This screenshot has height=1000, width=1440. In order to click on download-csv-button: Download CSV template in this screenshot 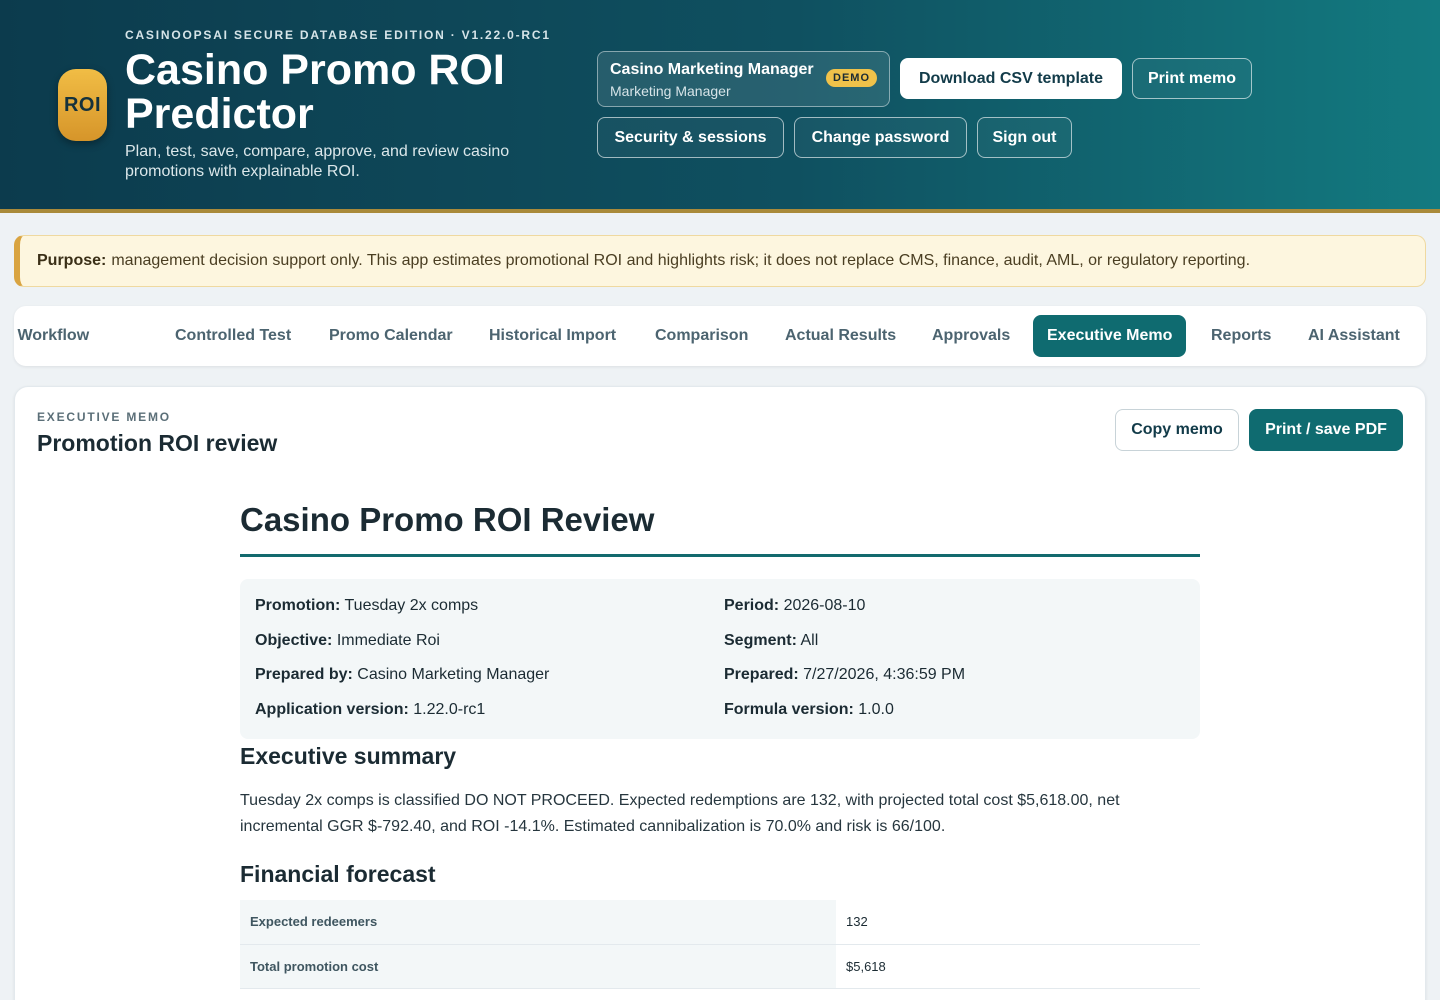, I will do `click(1011, 78)`.